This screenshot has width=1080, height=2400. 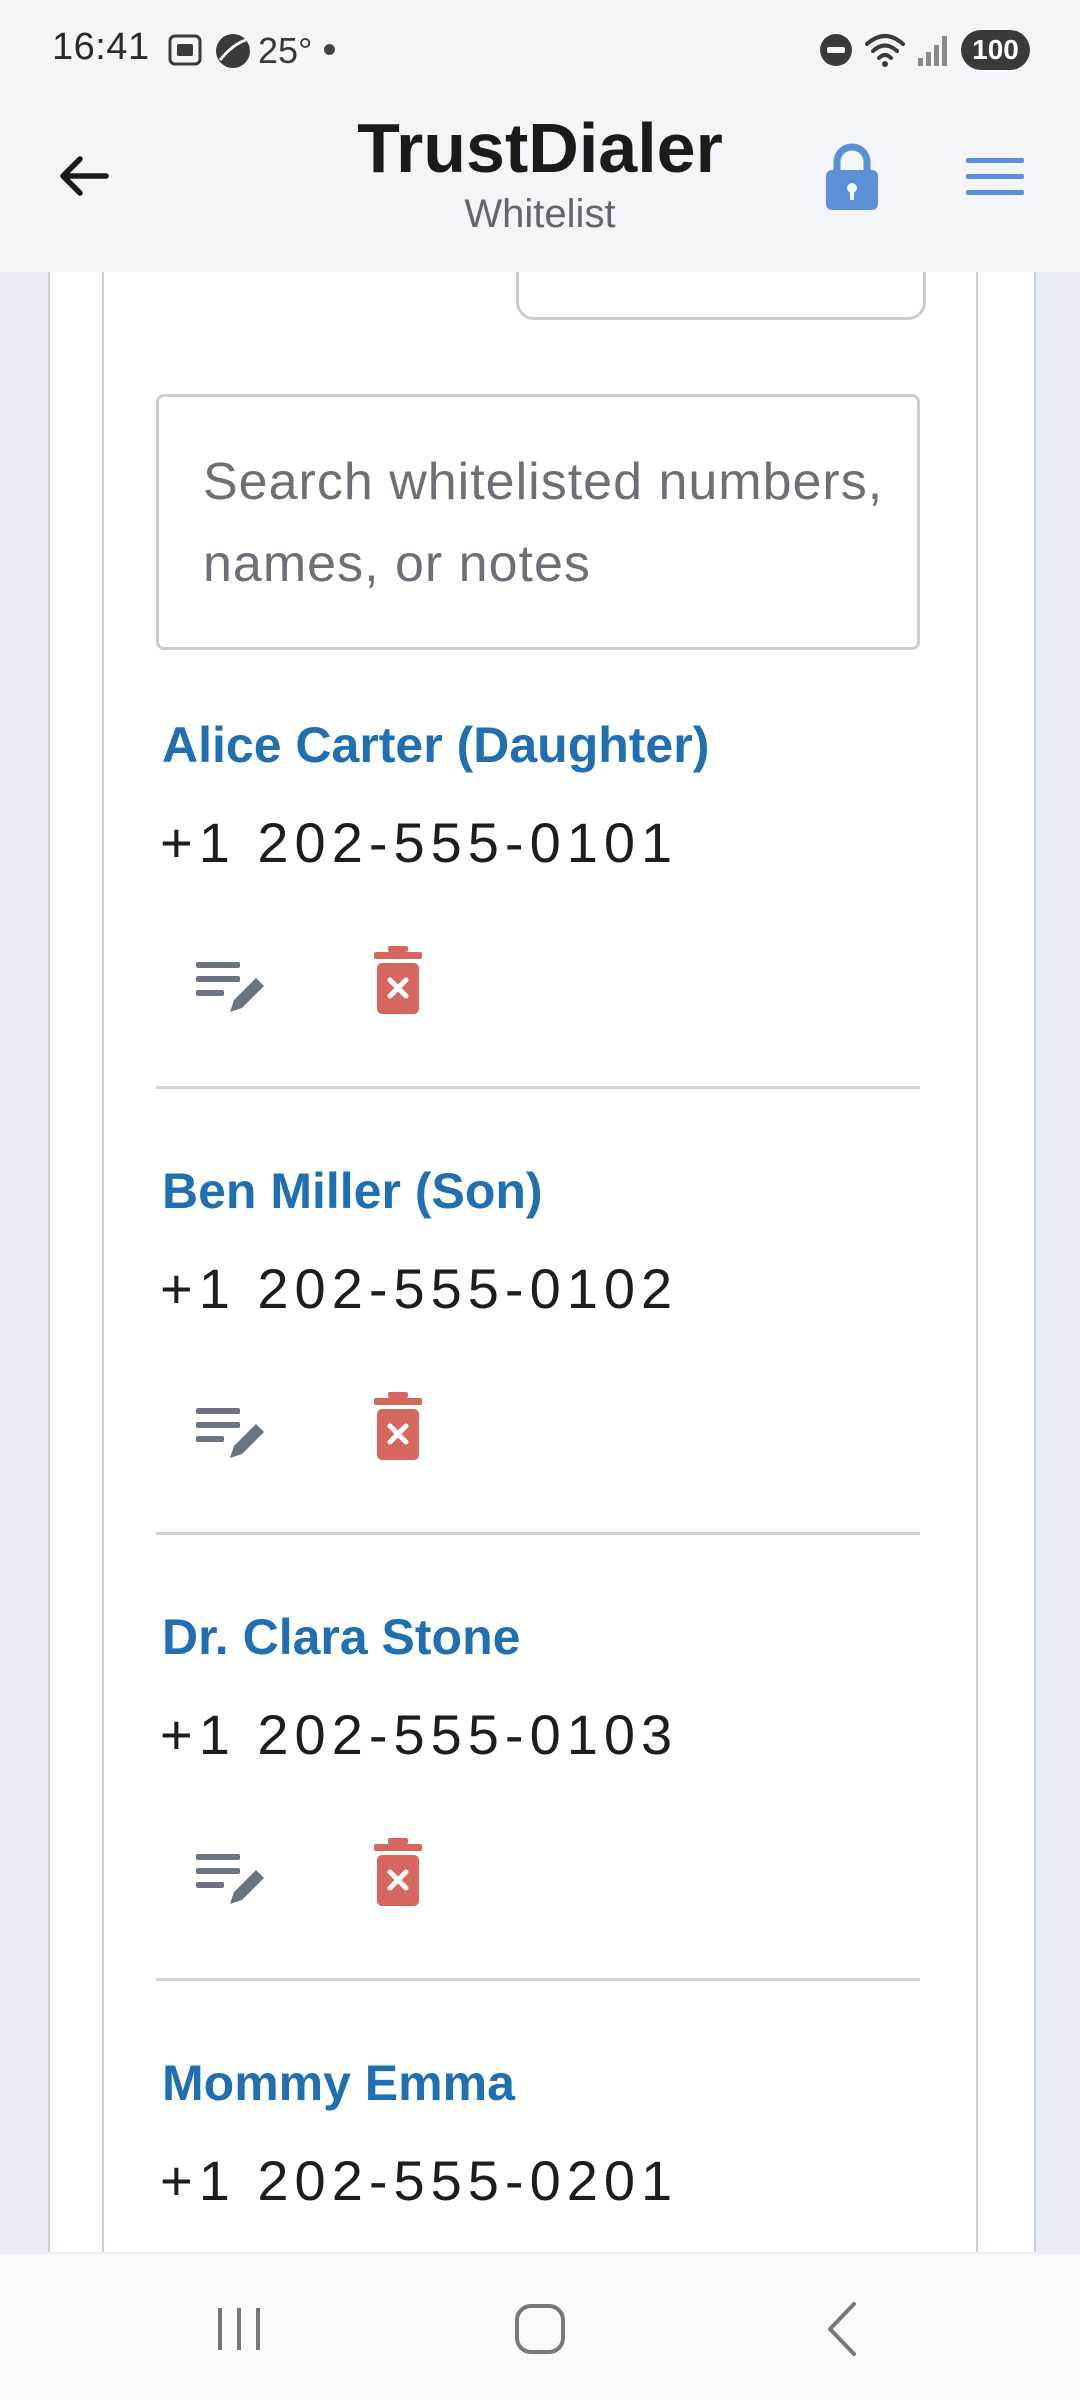 What do you see at coordinates (436, 745) in the screenshot?
I see `contact-name: Alice Carter (Daughter)` at bounding box center [436, 745].